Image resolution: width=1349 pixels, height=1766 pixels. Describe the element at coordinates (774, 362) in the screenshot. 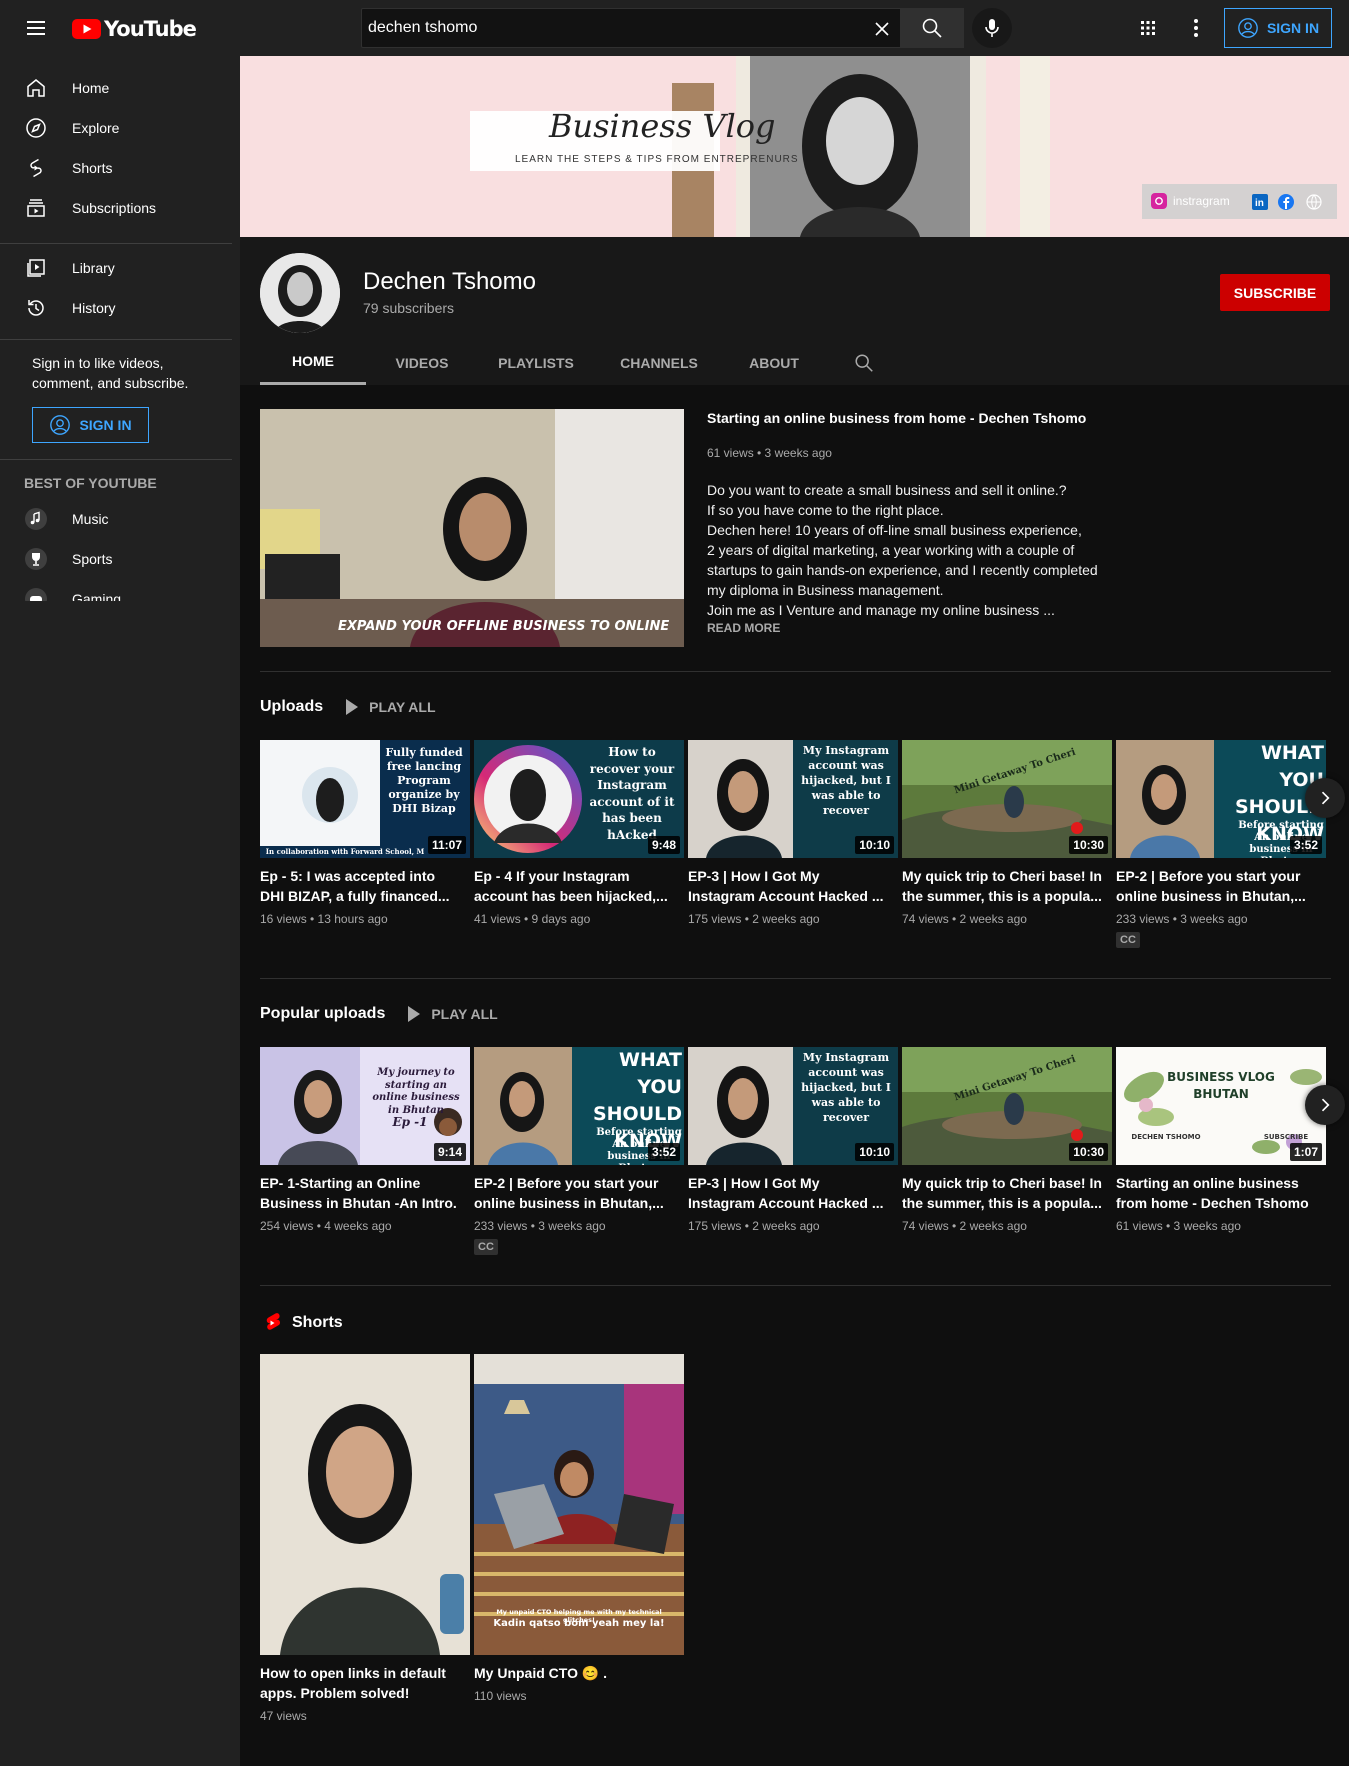

I see `tab-about: ABOUT` at that location.